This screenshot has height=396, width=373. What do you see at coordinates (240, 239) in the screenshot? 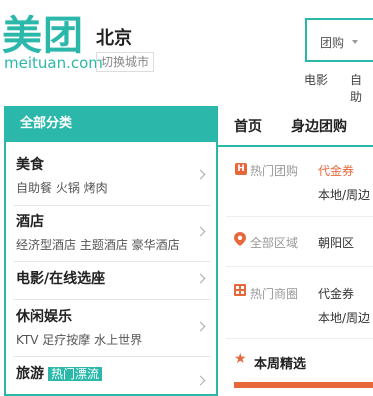
I see `location-pin-icon` at bounding box center [240, 239].